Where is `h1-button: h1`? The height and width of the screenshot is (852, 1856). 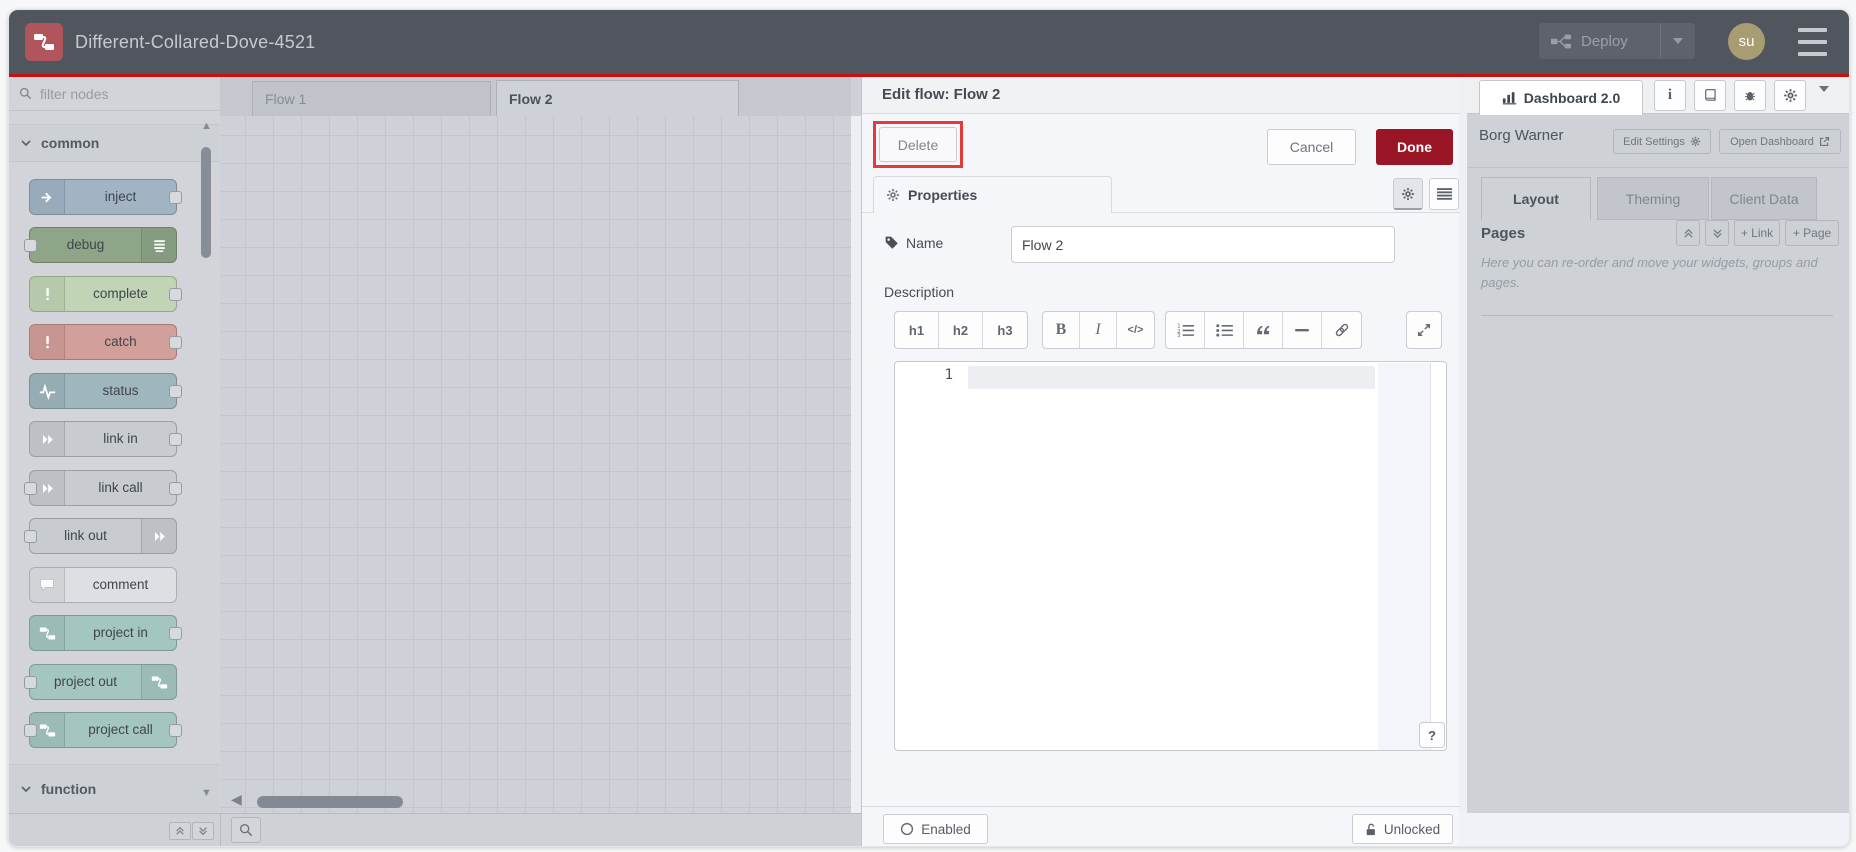 h1-button: h1 is located at coordinates (917, 330).